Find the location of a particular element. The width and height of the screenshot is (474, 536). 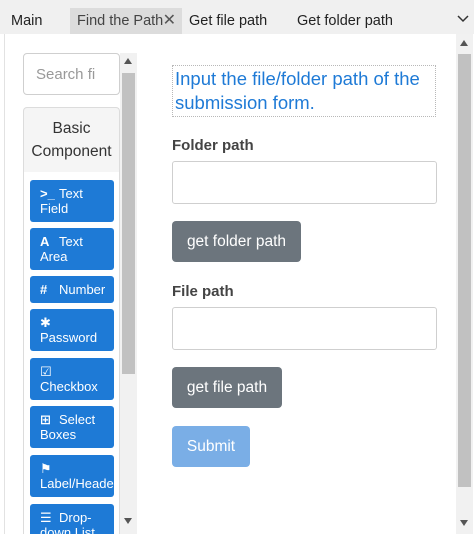

submit-button: Submit is located at coordinates (211, 446).